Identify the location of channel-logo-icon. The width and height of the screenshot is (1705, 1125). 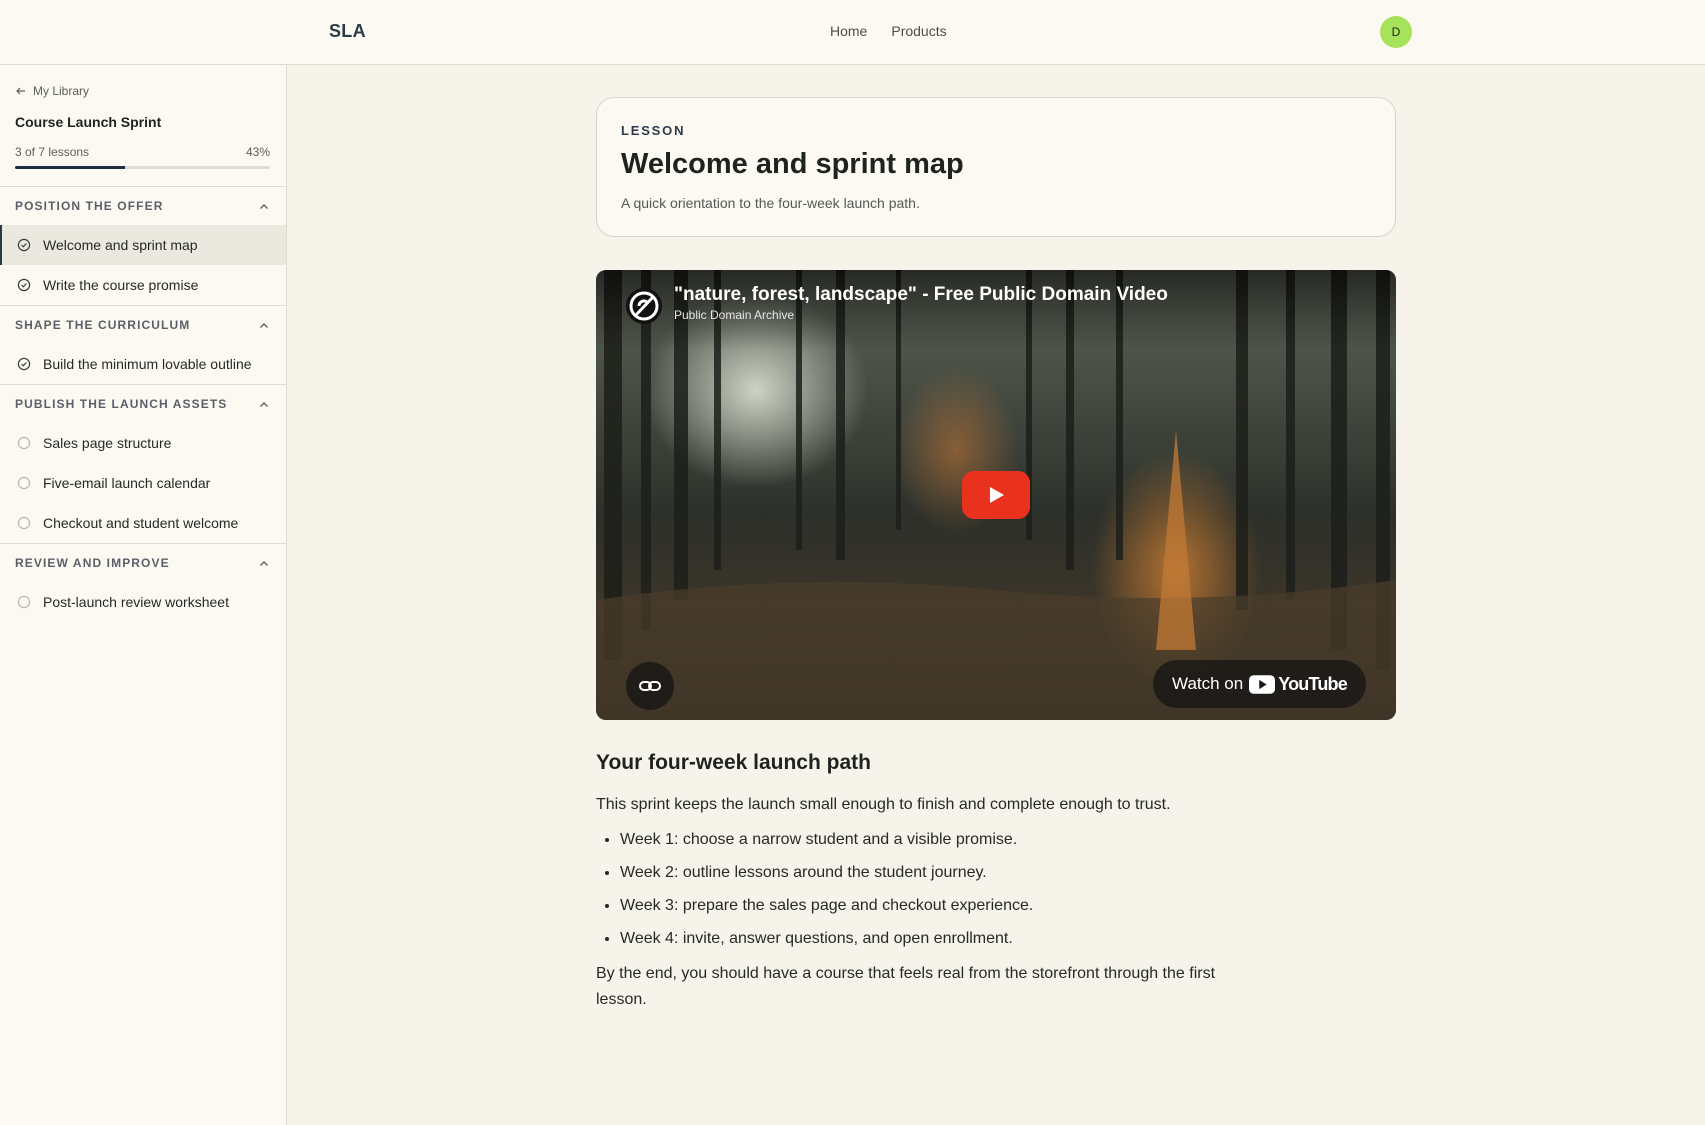
(644, 306).